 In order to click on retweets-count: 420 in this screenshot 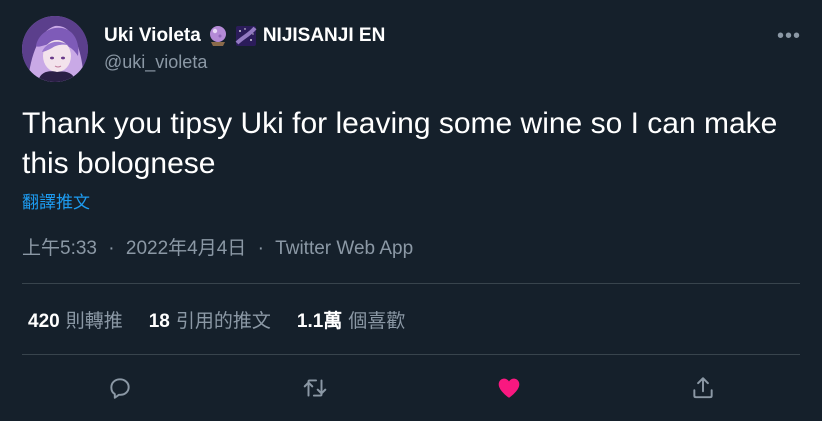, I will do `click(44, 321)`.